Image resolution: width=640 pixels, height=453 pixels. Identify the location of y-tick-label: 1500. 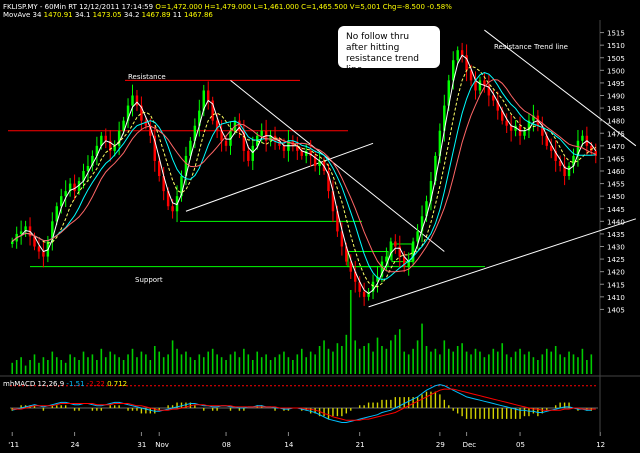
(616, 71).